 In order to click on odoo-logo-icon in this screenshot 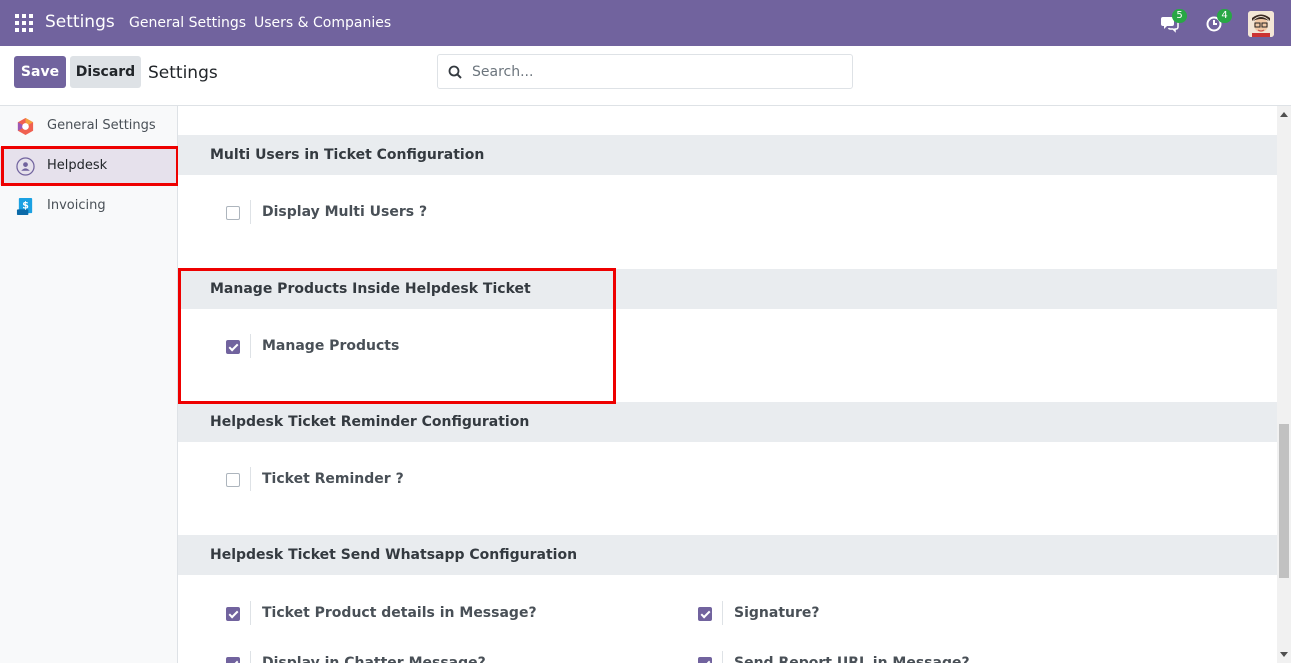, I will do `click(25, 126)`.